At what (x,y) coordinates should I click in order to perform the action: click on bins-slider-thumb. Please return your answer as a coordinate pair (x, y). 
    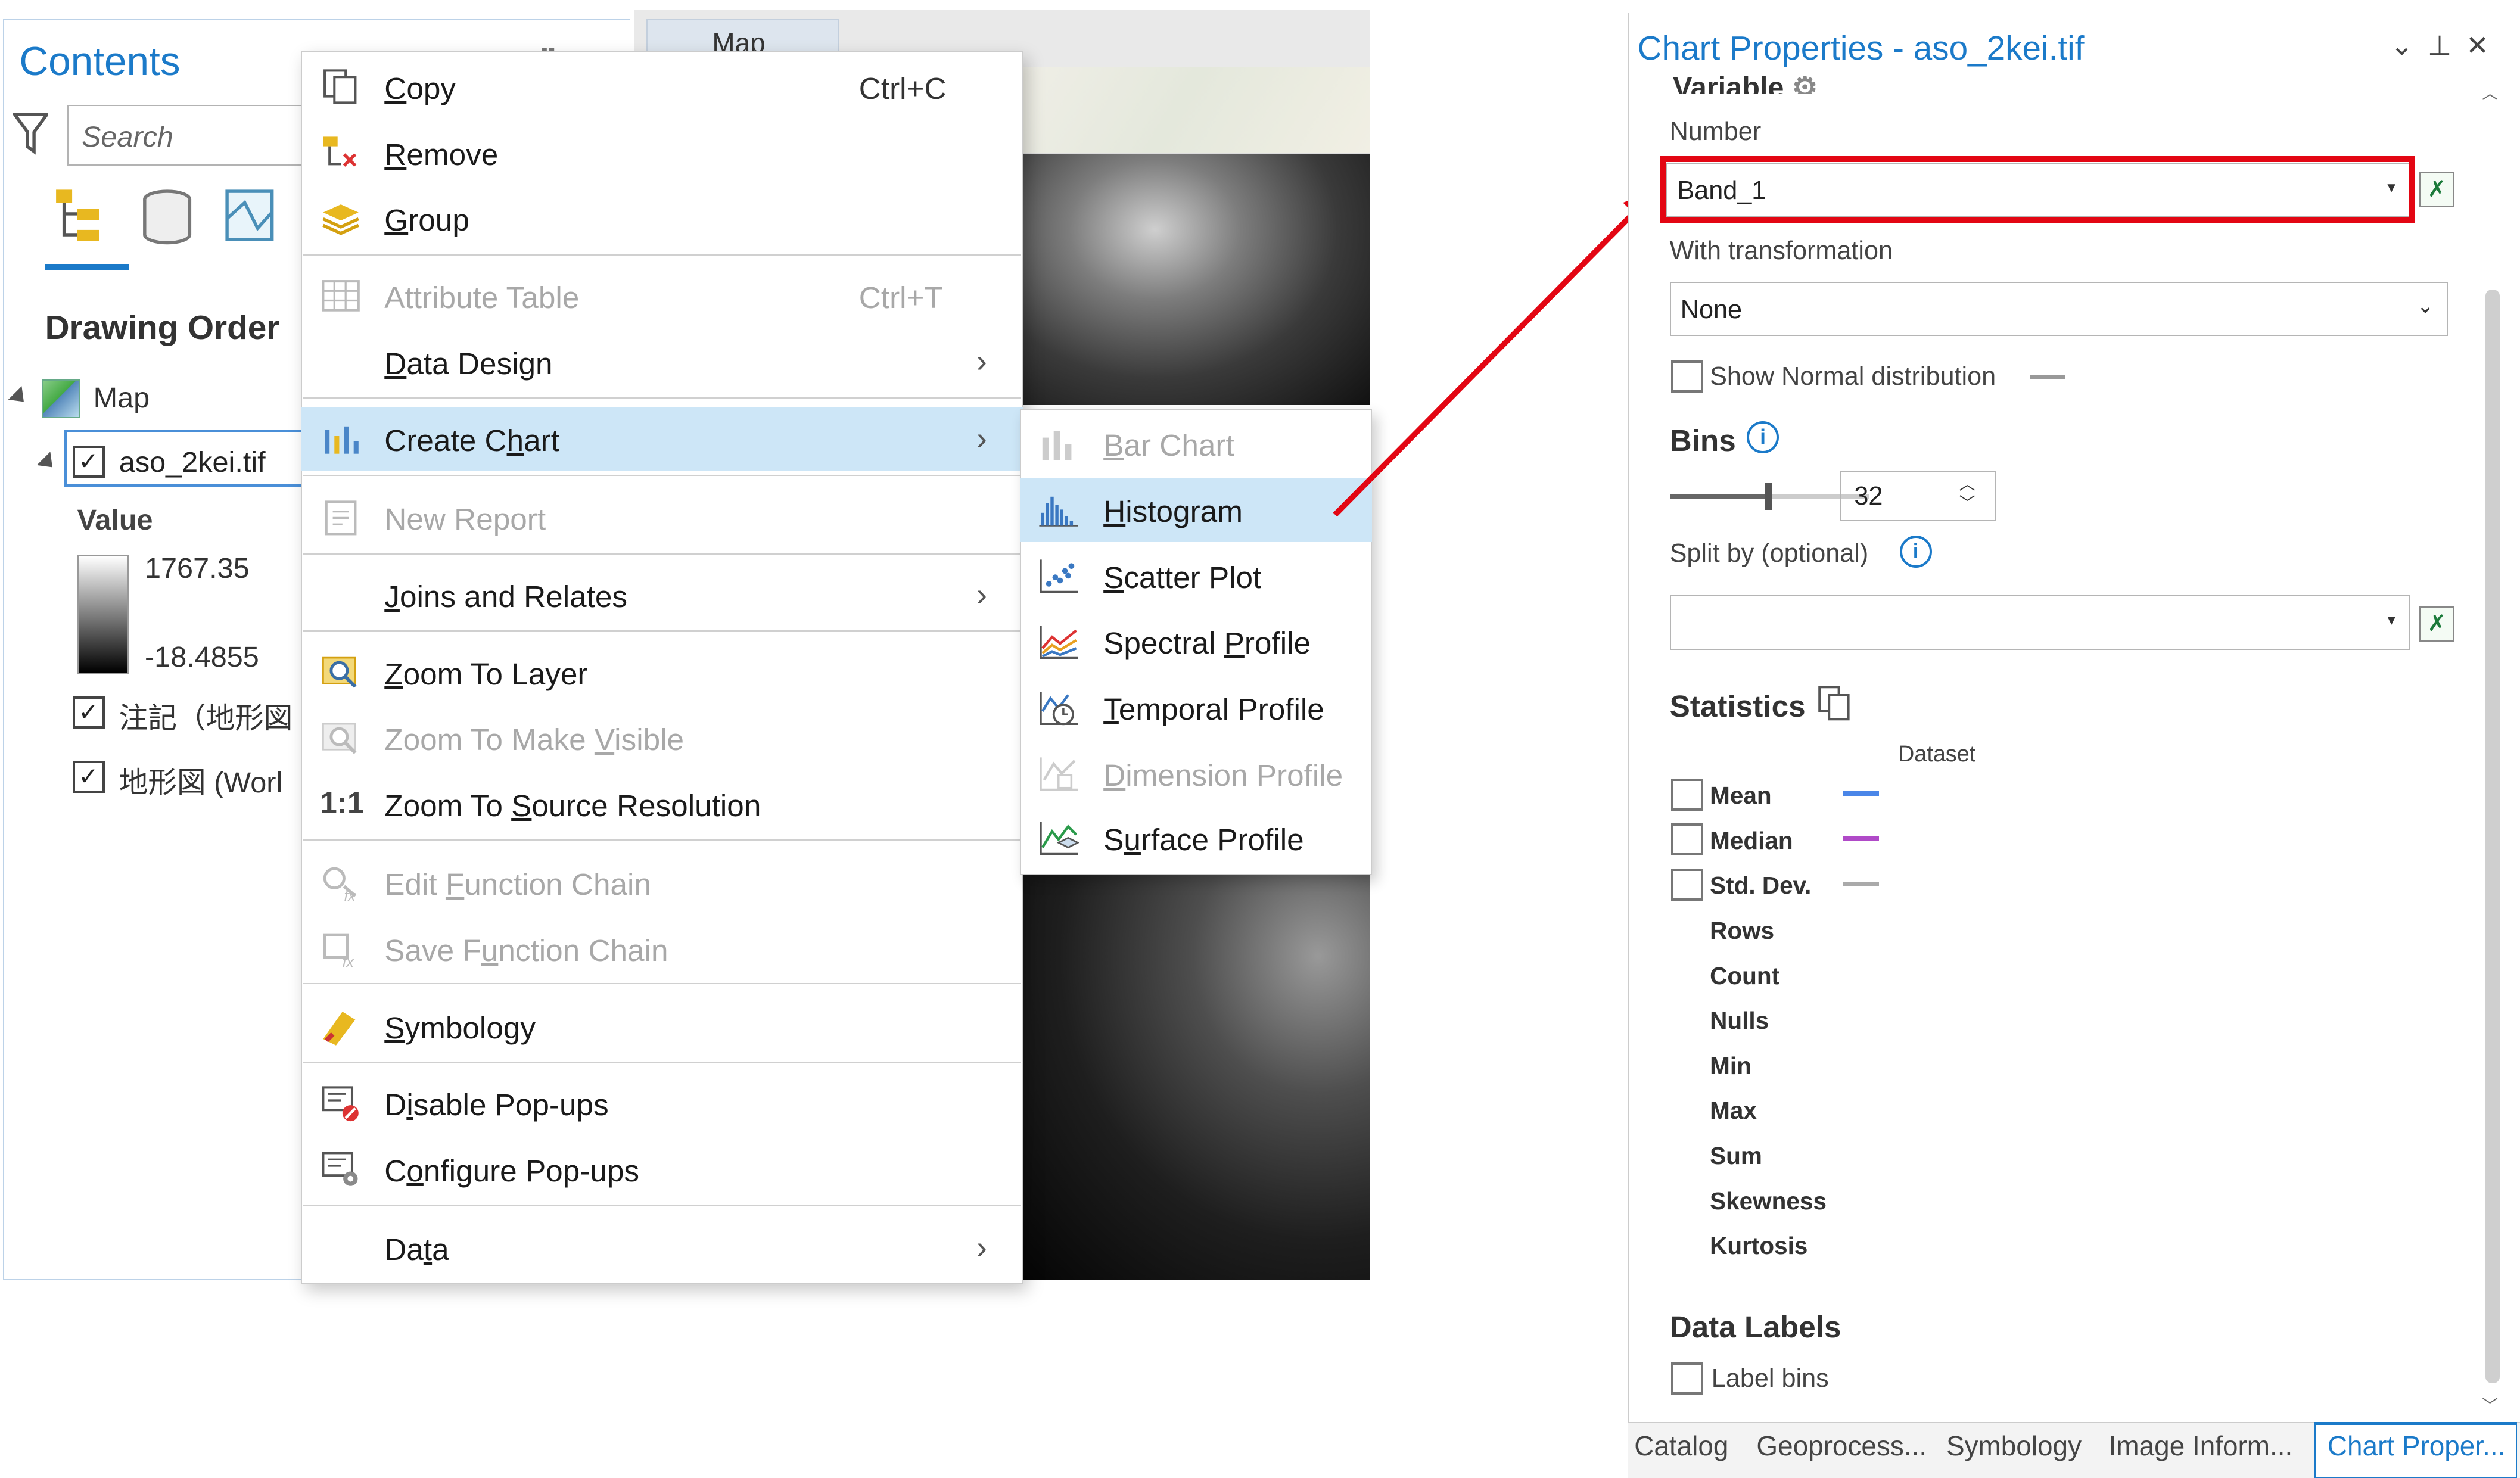
    Looking at the image, I should click on (1768, 496).